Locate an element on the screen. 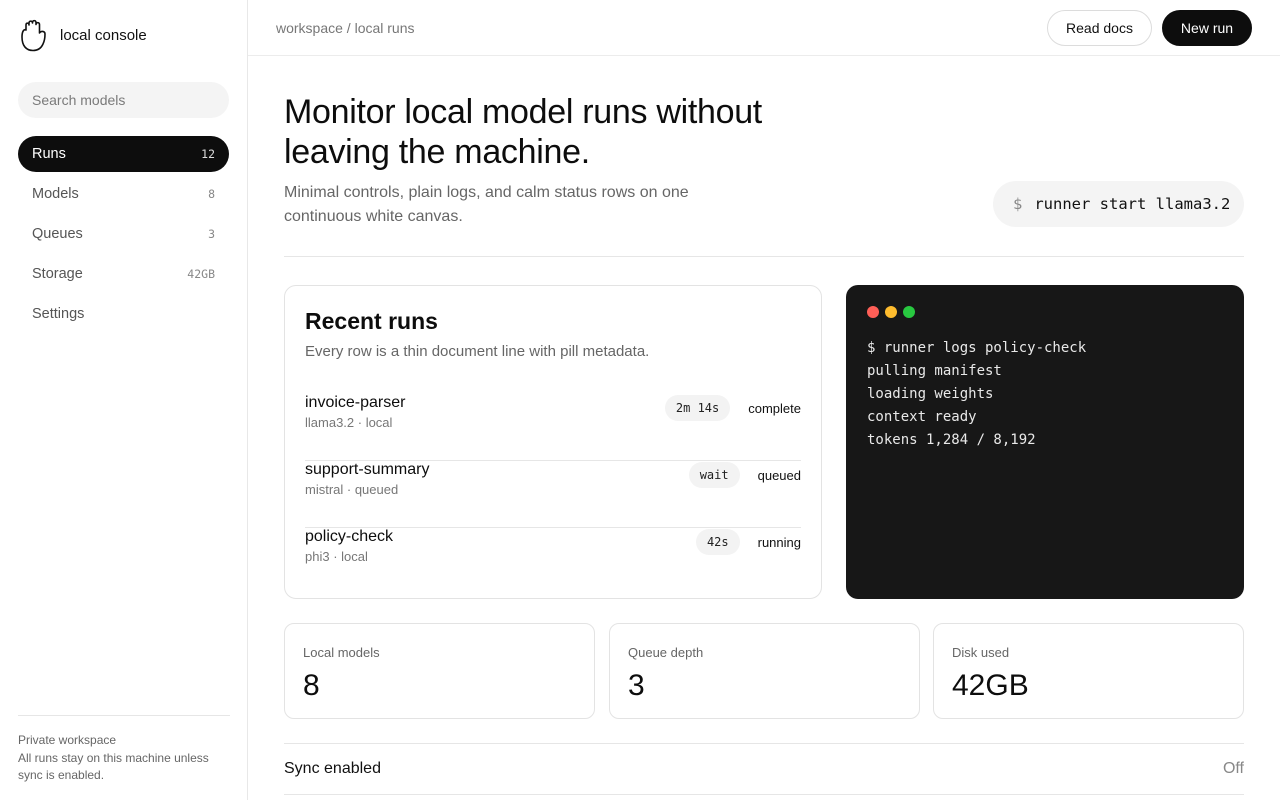  command-snippet: $ runner start llama3.2 is located at coordinates (1118, 204).